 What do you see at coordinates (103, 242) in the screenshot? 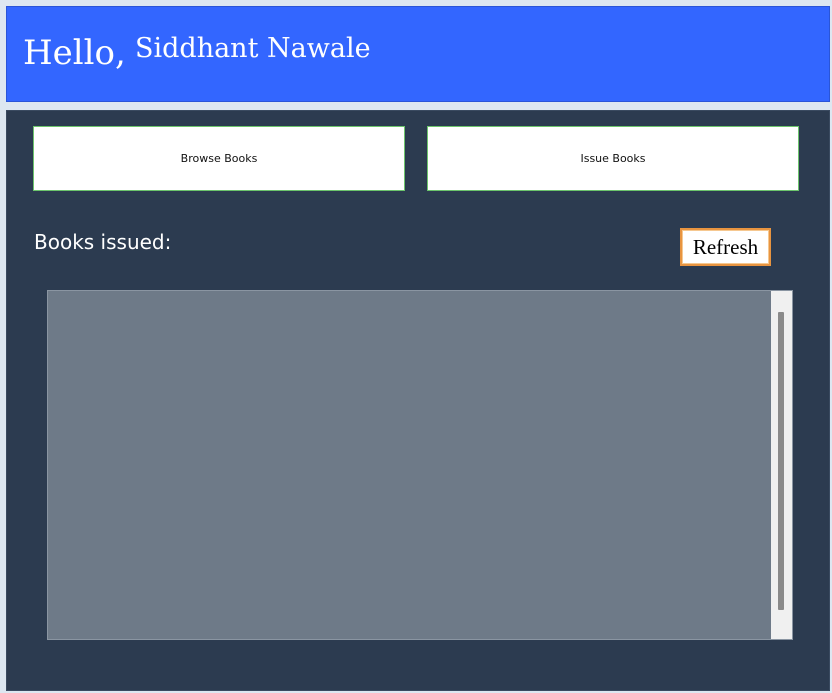
I see `books-issued-label: Books issued:` at bounding box center [103, 242].